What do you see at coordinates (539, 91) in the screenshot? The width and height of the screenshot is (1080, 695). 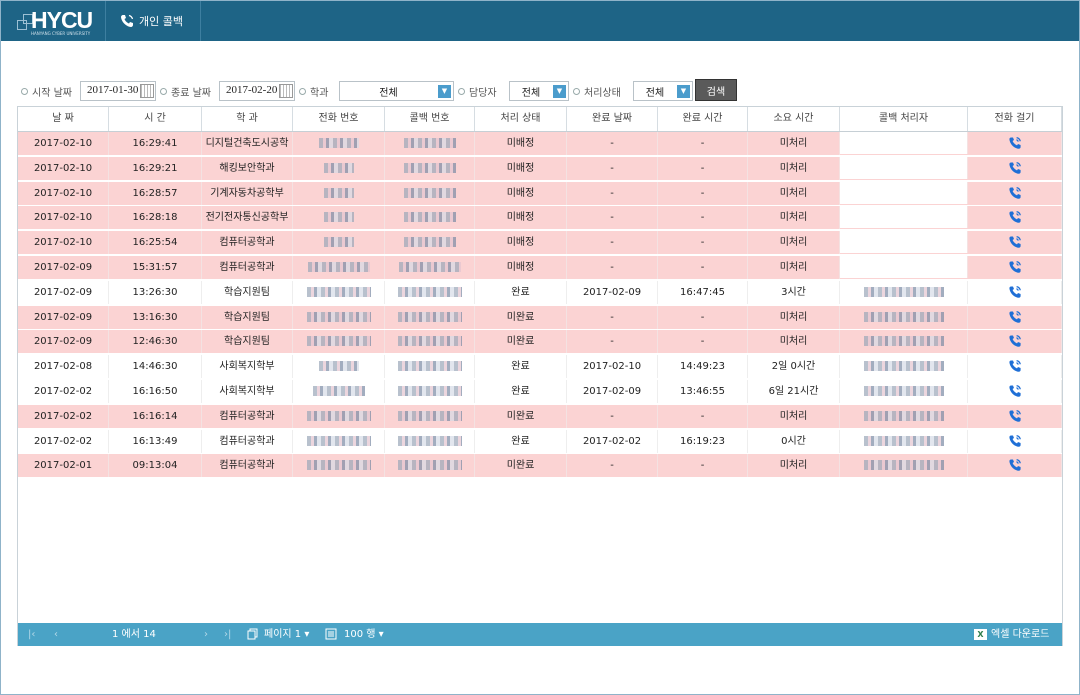 I see `manager-select: 전체 ▼` at bounding box center [539, 91].